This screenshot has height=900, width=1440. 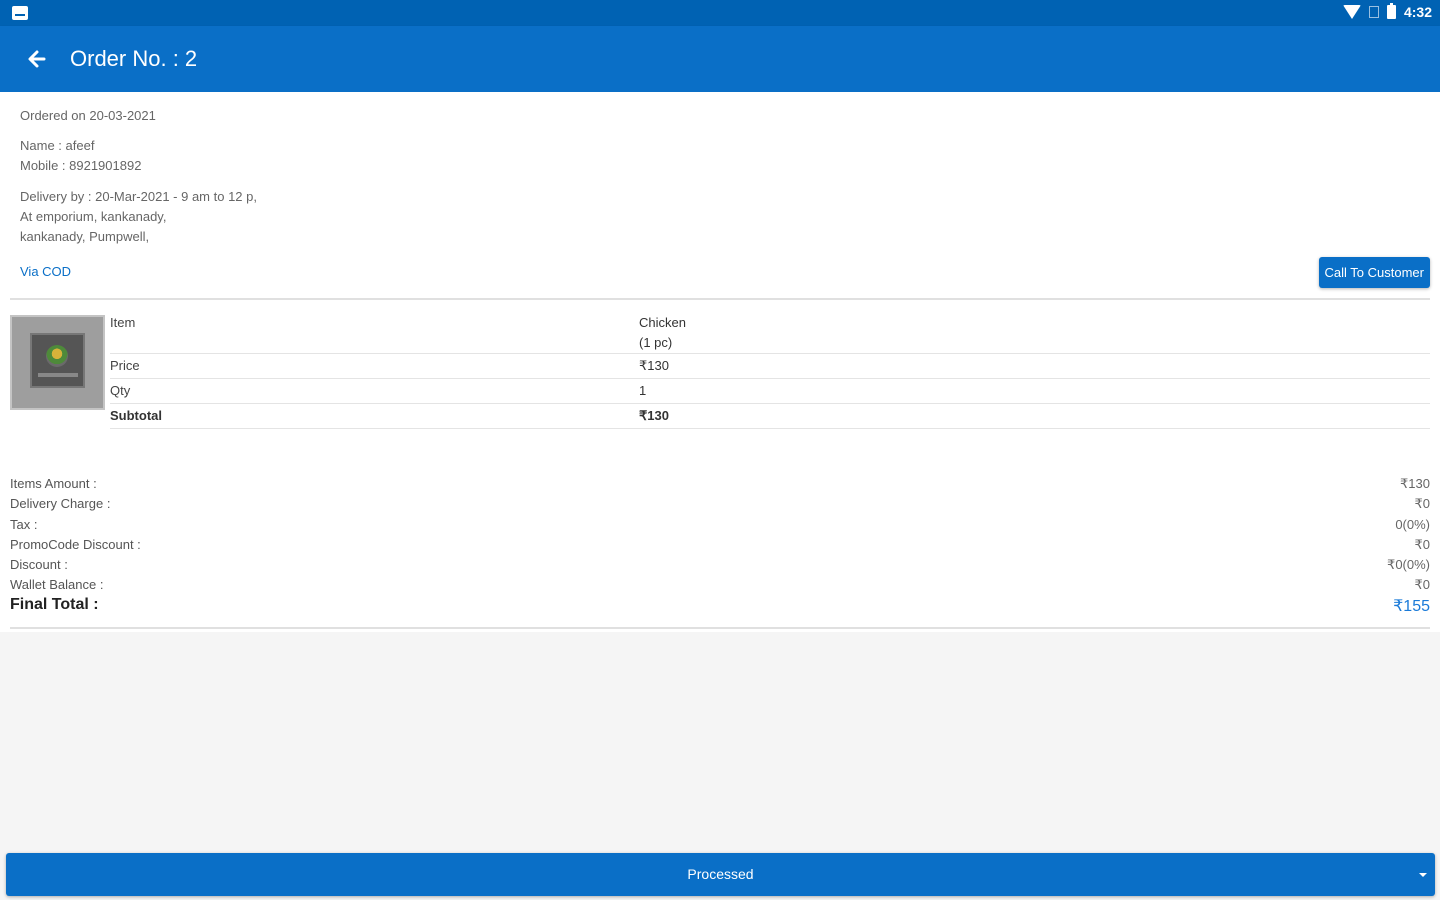 I want to click on items-amount-value: ₹130, so click(x=1415, y=483).